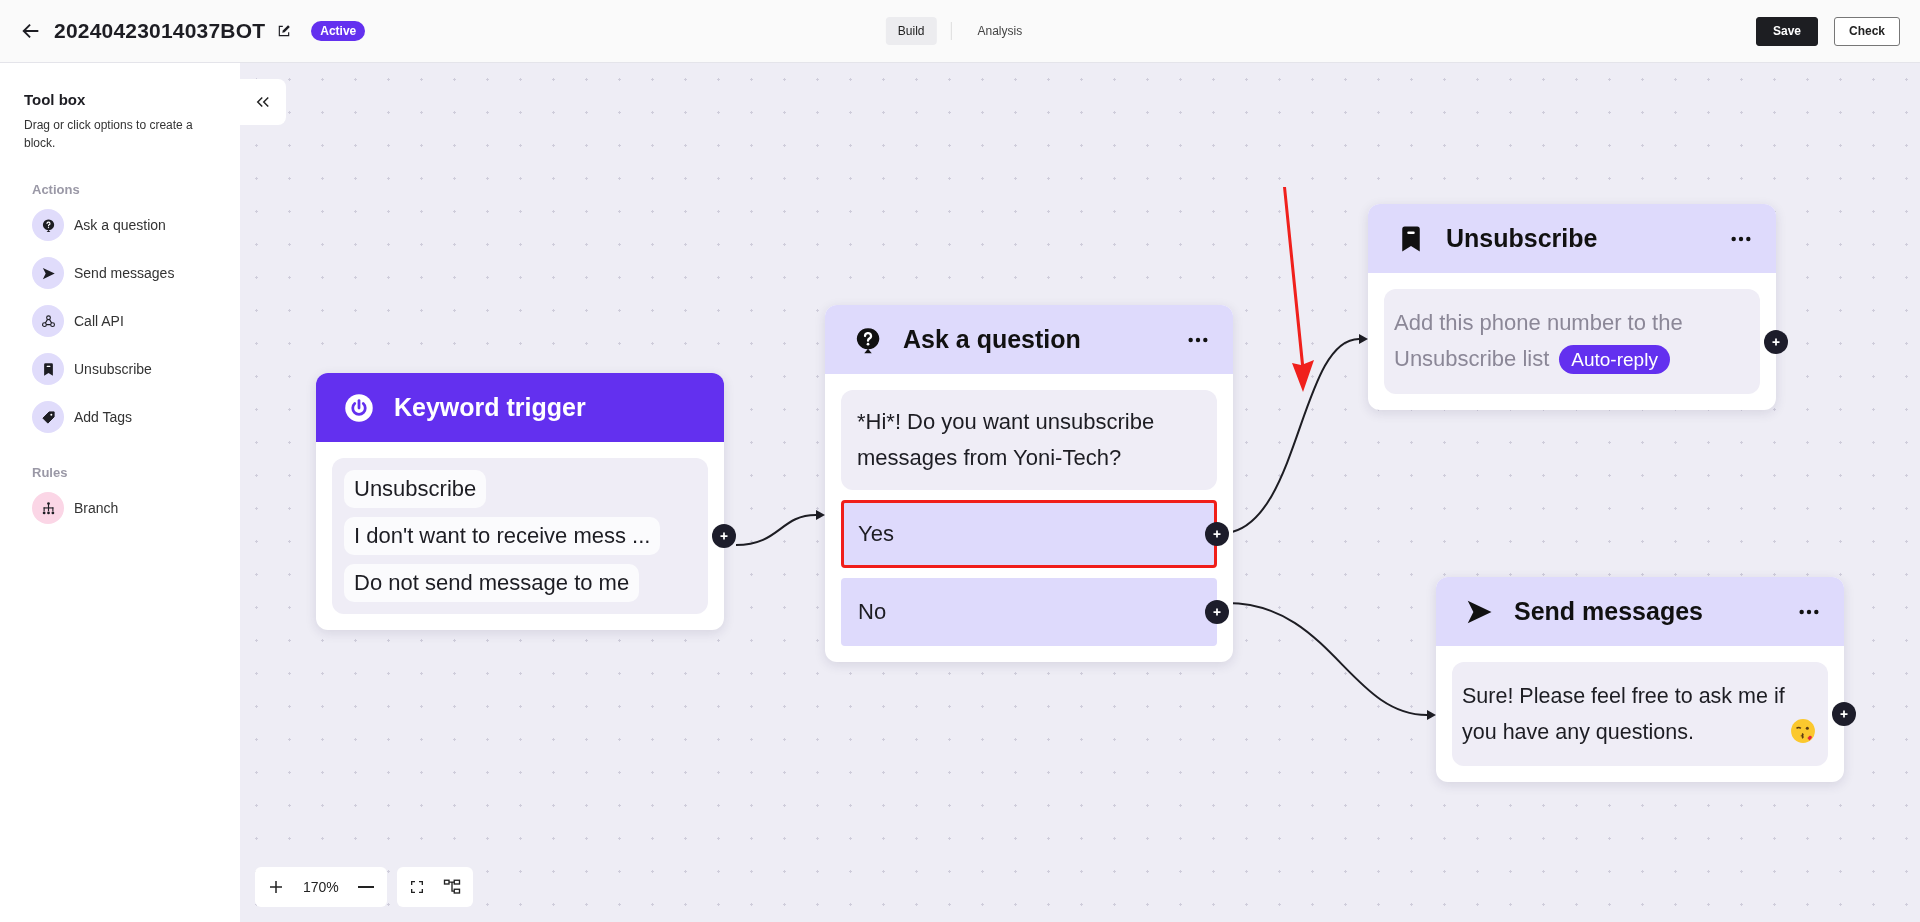  Describe the element at coordinates (1624, 714) in the screenshot. I see `message-text: Sure! Please feel free to ask me if you have any questions.` at that location.